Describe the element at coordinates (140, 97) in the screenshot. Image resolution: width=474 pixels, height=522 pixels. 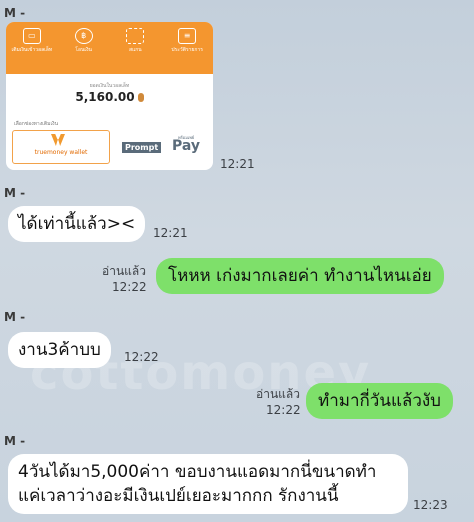
I see `coin-icon` at that location.